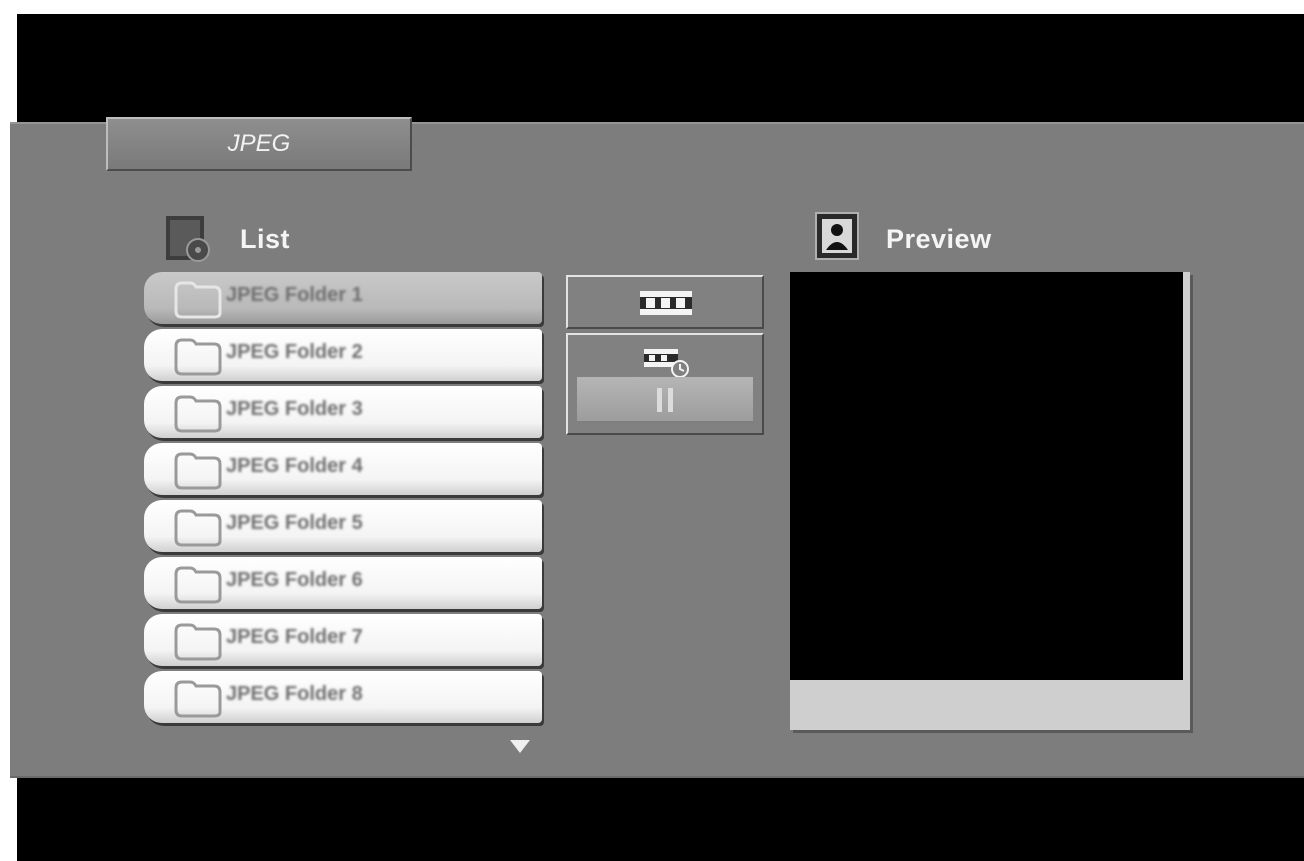  I want to click on list-item: JPEG Folder 3, so click(343, 412).